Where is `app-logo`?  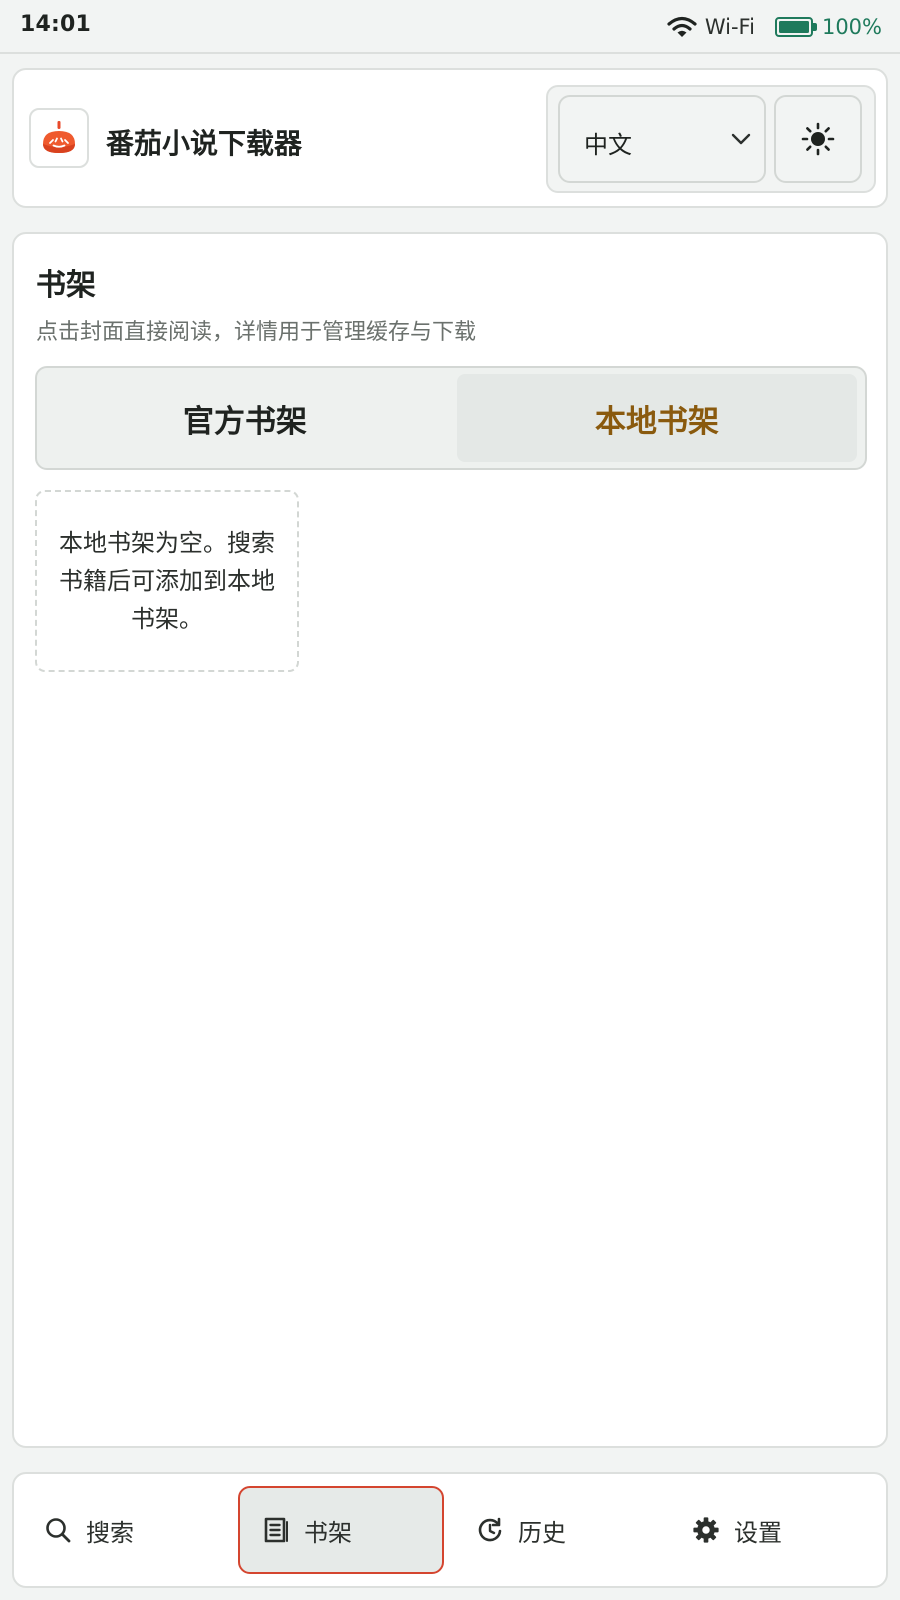 app-logo is located at coordinates (59, 138).